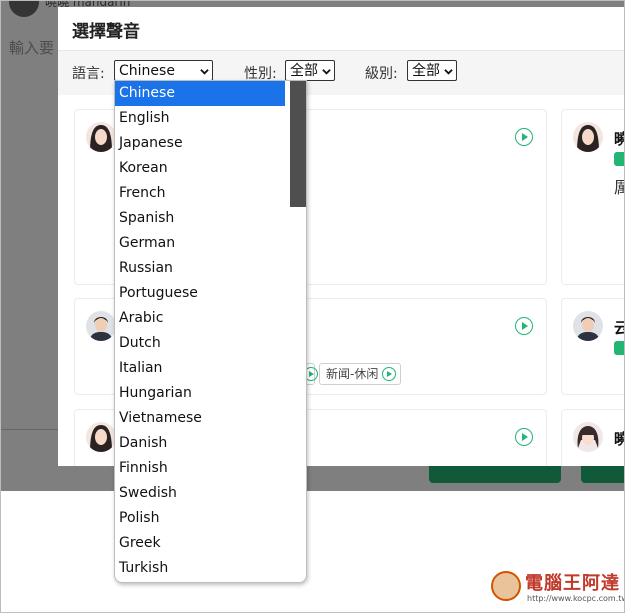 The image size is (625, 613). I want to click on language-option: Hungarian, so click(200, 393).